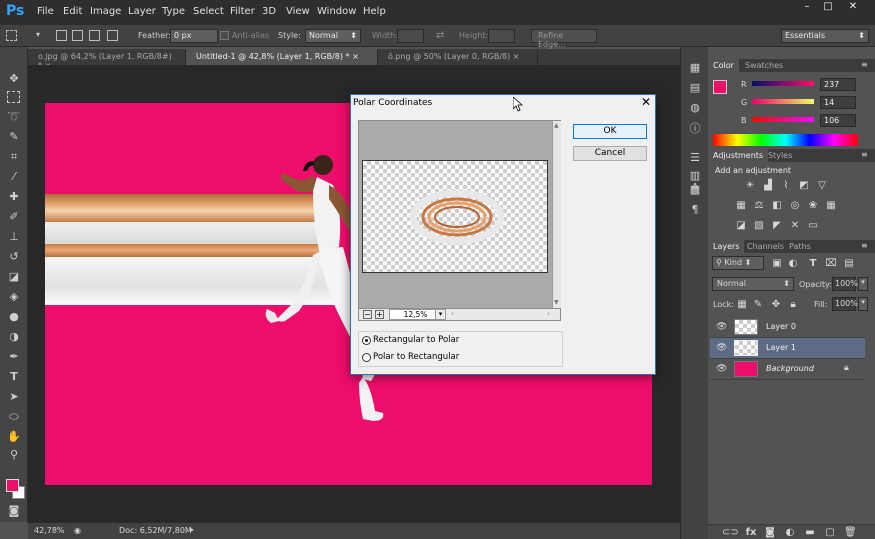 The image size is (875, 539). Describe the element at coordinates (45, 11) in the screenshot. I see `menu-file: File` at that location.